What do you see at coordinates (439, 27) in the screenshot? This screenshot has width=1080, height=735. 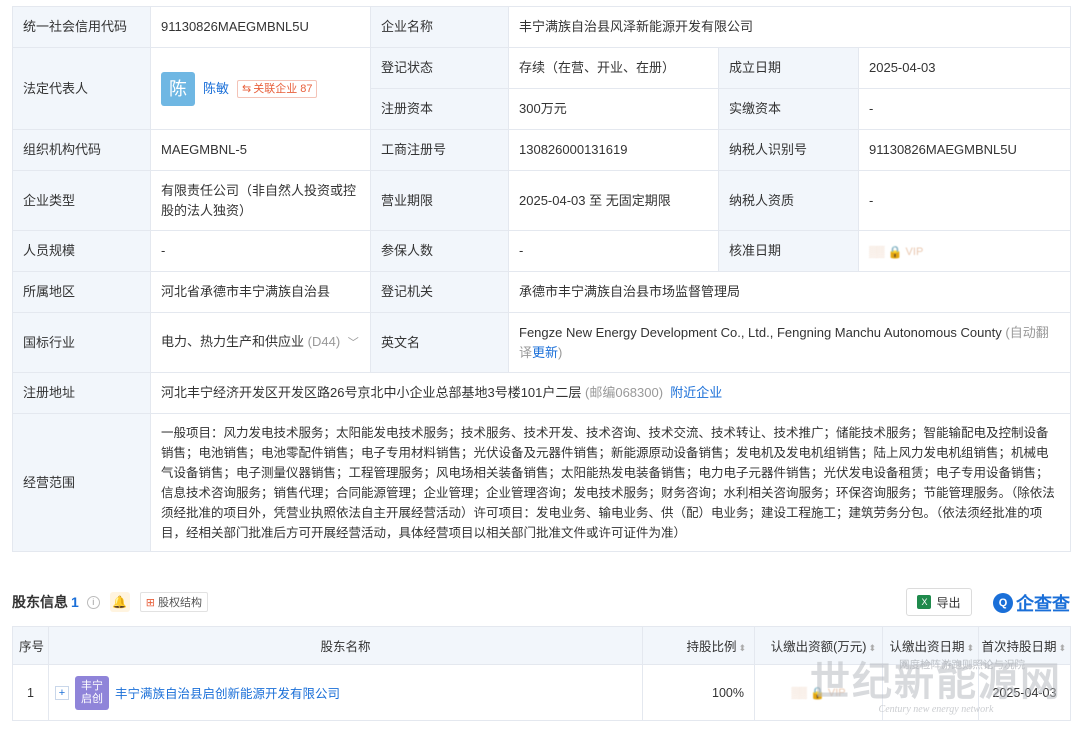 I see `company-name-label: 企业名称` at bounding box center [439, 27].